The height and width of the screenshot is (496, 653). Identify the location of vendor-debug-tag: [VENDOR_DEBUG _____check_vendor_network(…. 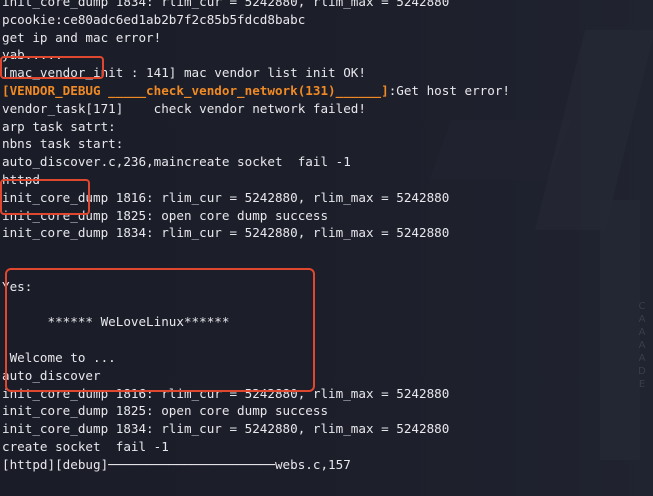
(195, 90).